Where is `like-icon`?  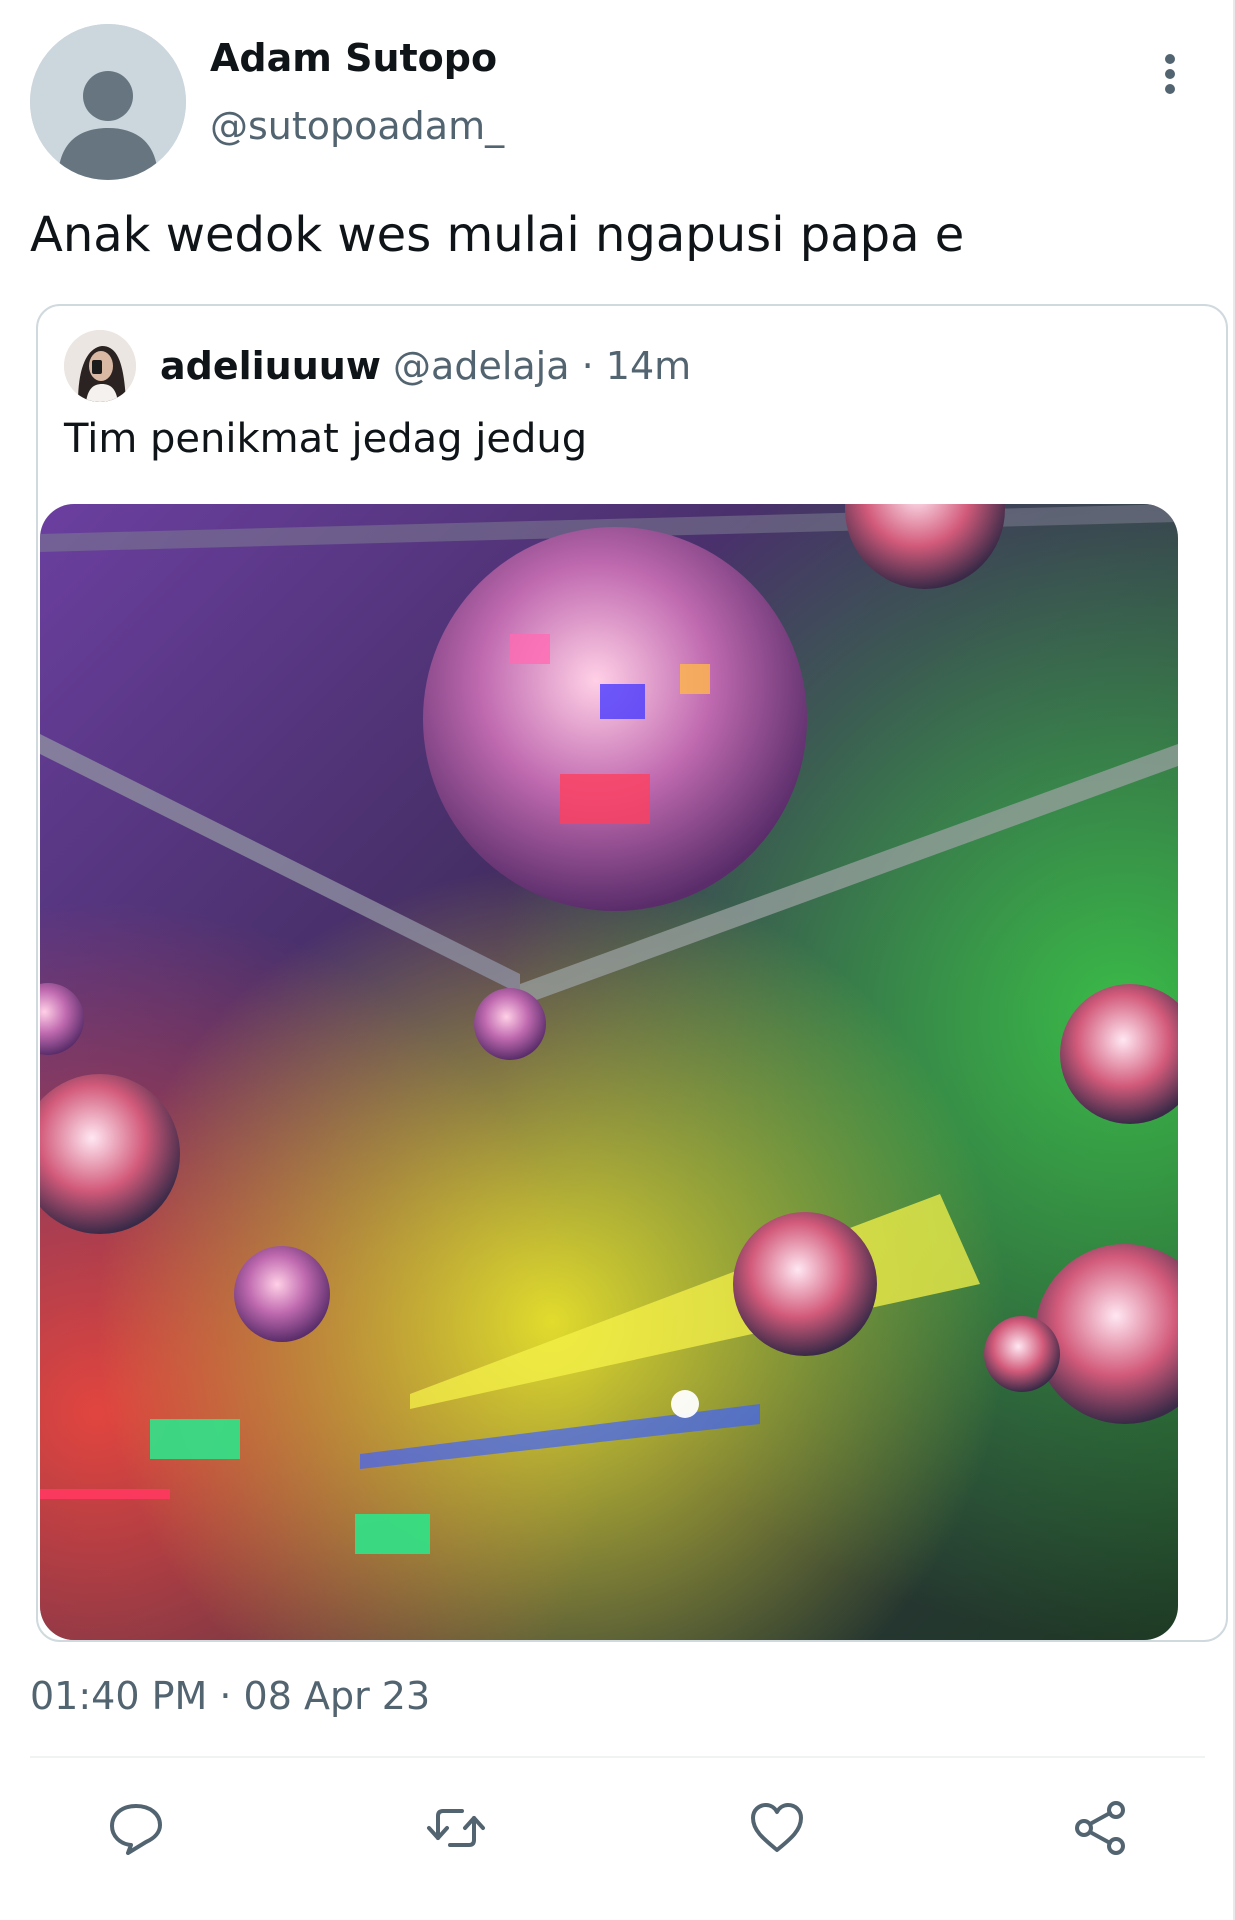
like-icon is located at coordinates (777, 1827).